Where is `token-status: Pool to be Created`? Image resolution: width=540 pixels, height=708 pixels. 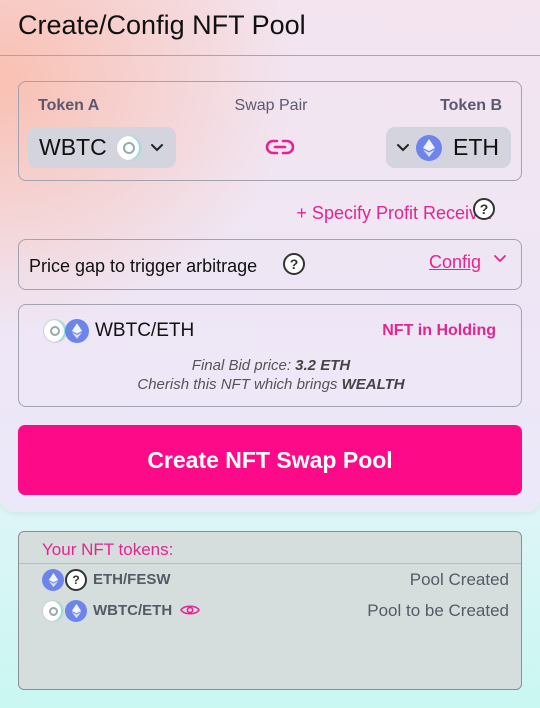 token-status: Pool to be Created is located at coordinates (438, 610).